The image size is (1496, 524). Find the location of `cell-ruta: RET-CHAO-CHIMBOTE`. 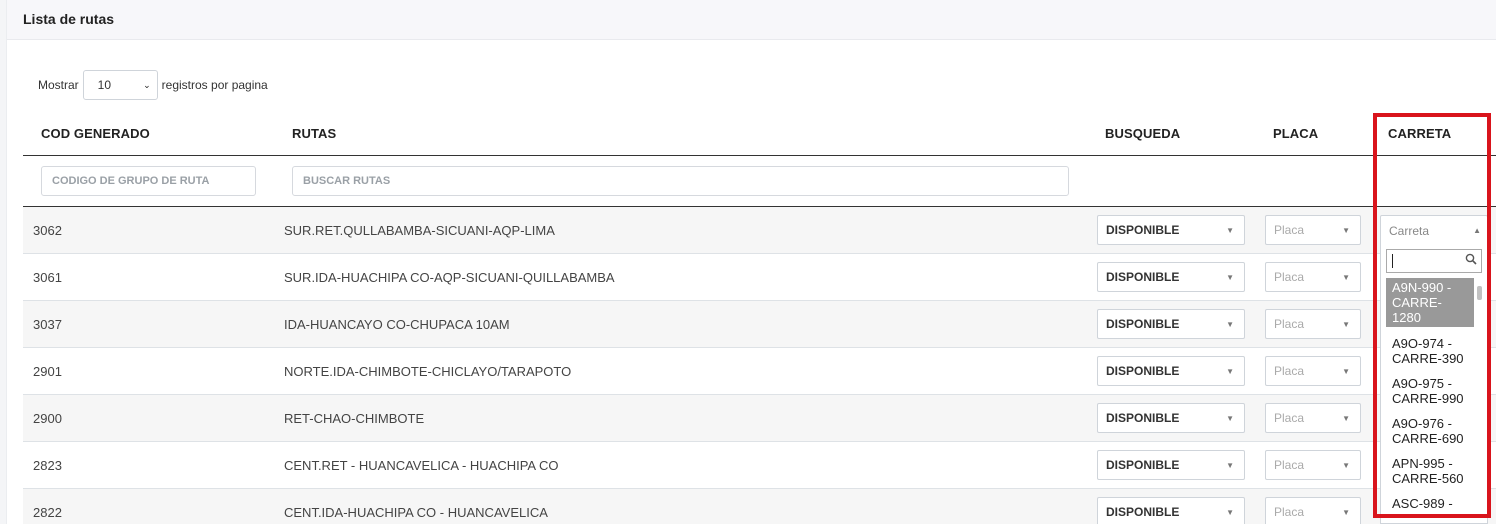

cell-ruta: RET-CHAO-CHIMBOTE is located at coordinates (354, 418).